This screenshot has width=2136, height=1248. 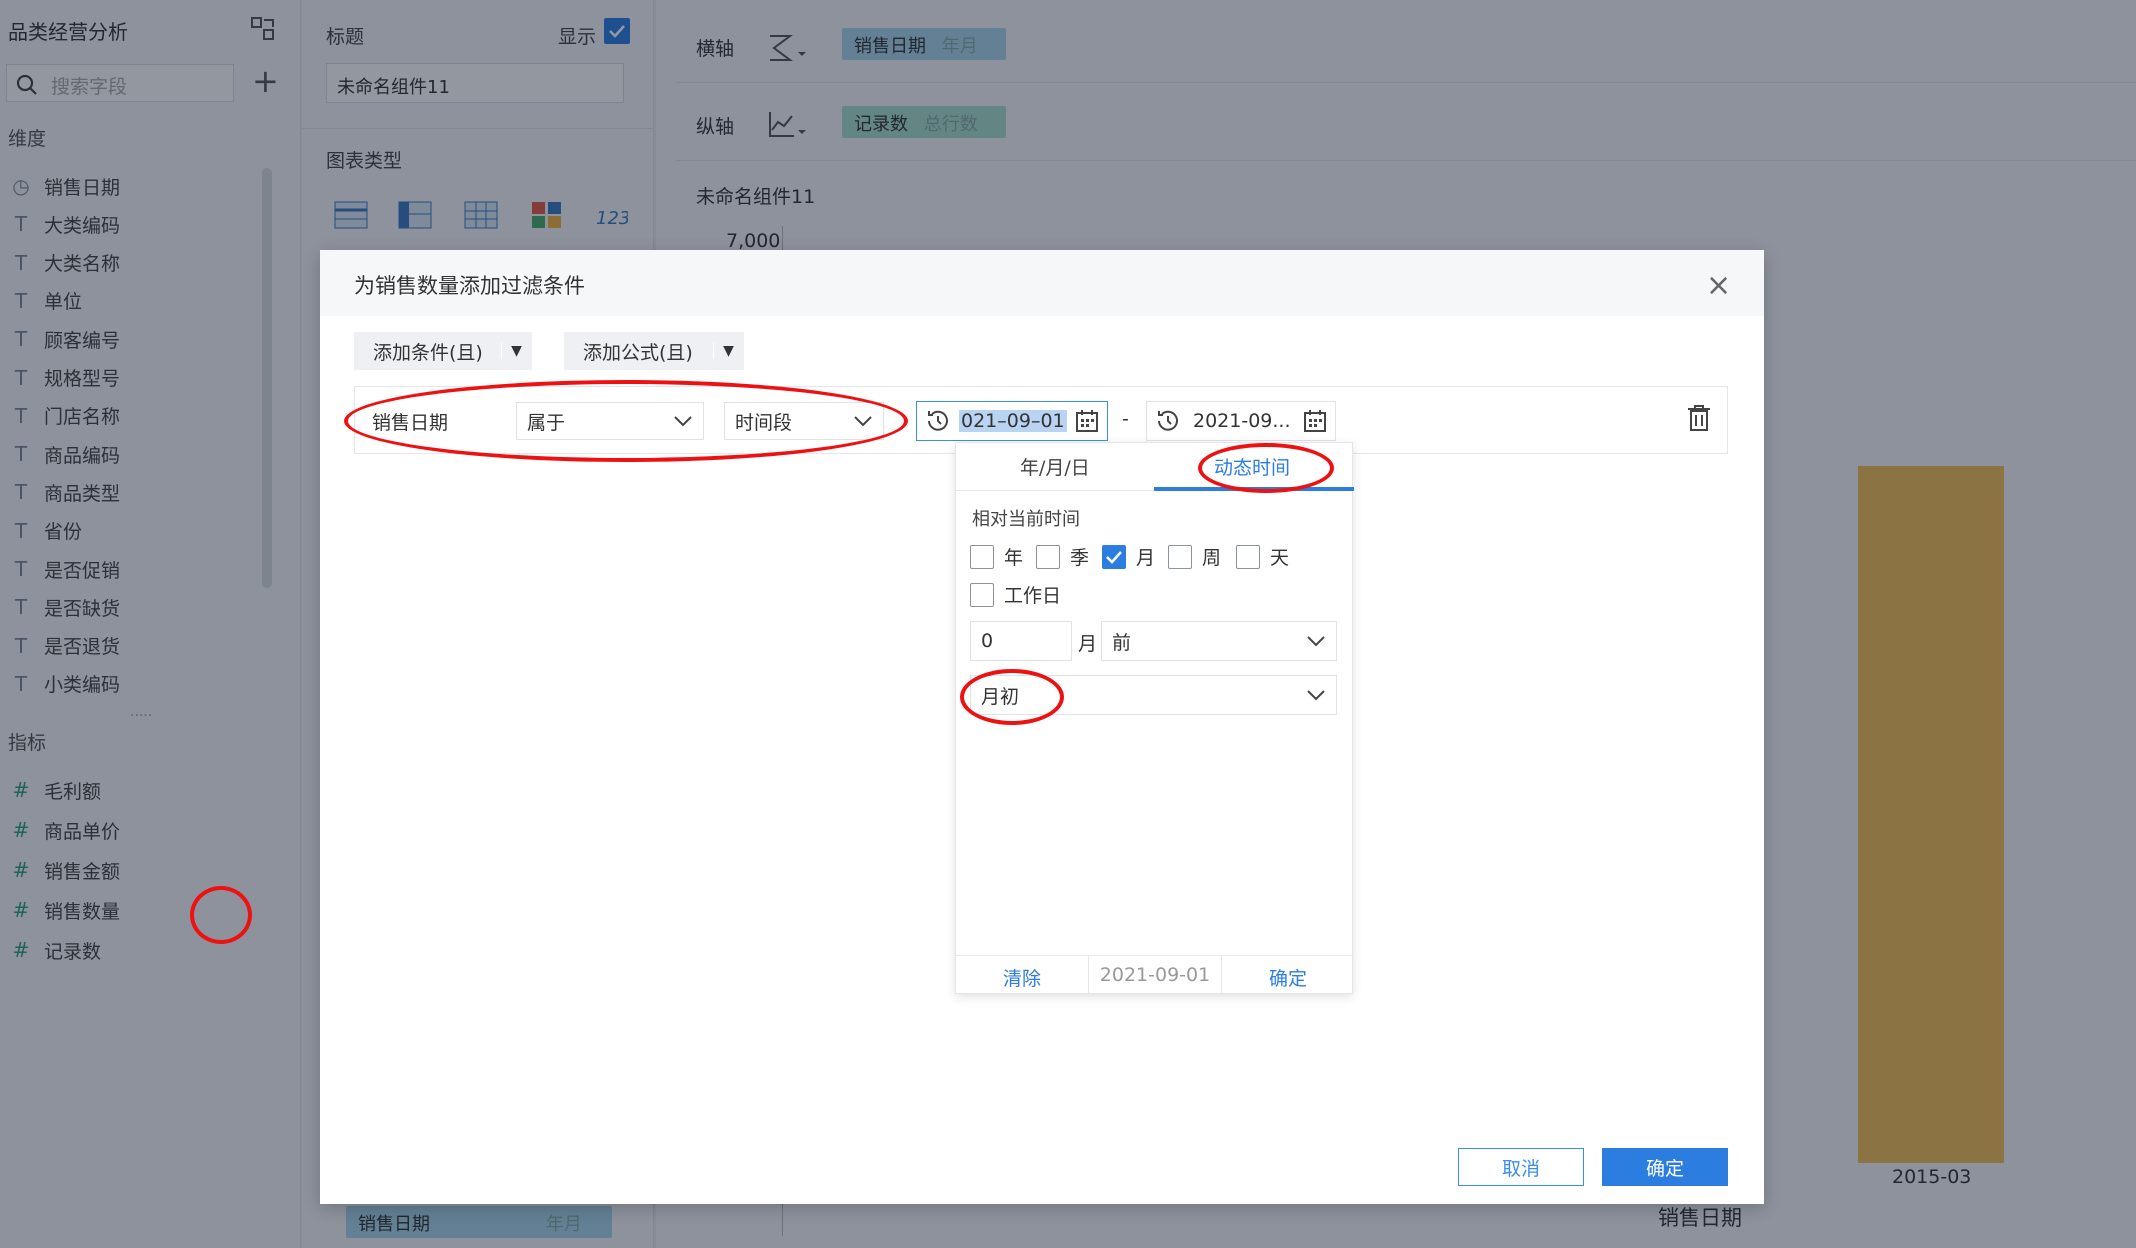 I want to click on add-formula-button: 添加公式(且) ▼, so click(x=654, y=351).